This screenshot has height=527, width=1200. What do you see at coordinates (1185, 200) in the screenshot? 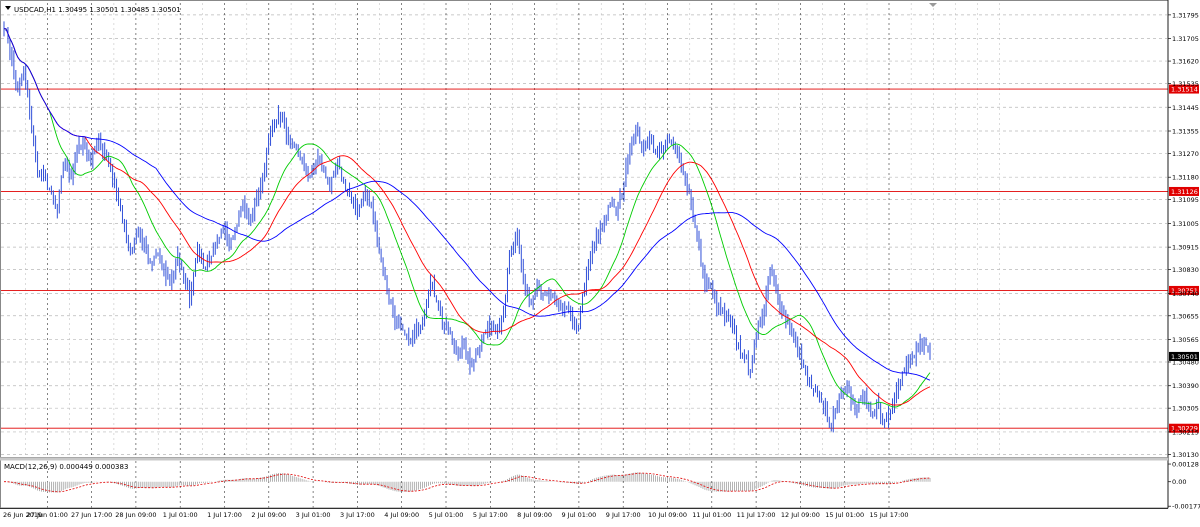
I see `y-tick-label: 1.31095` at bounding box center [1185, 200].